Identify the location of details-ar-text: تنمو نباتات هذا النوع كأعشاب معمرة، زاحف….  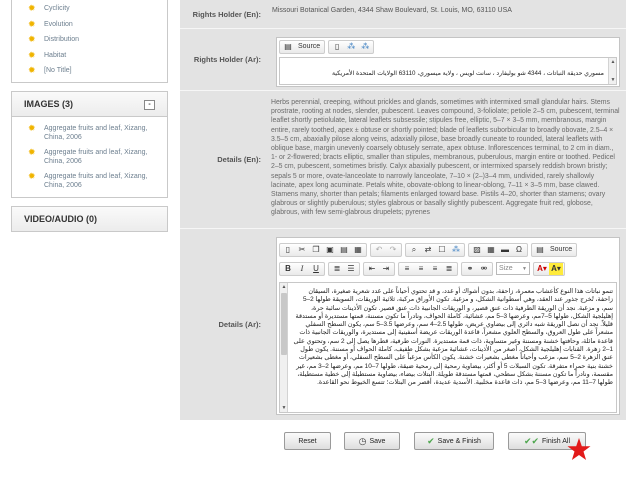
(452, 336).